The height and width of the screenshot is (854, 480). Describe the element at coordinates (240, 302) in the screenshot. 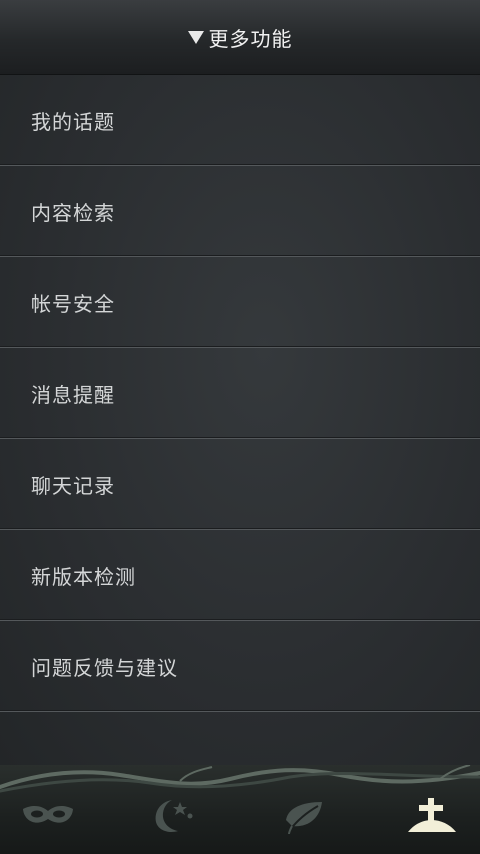

I see `menu-item-account-security: 帐号安全` at that location.